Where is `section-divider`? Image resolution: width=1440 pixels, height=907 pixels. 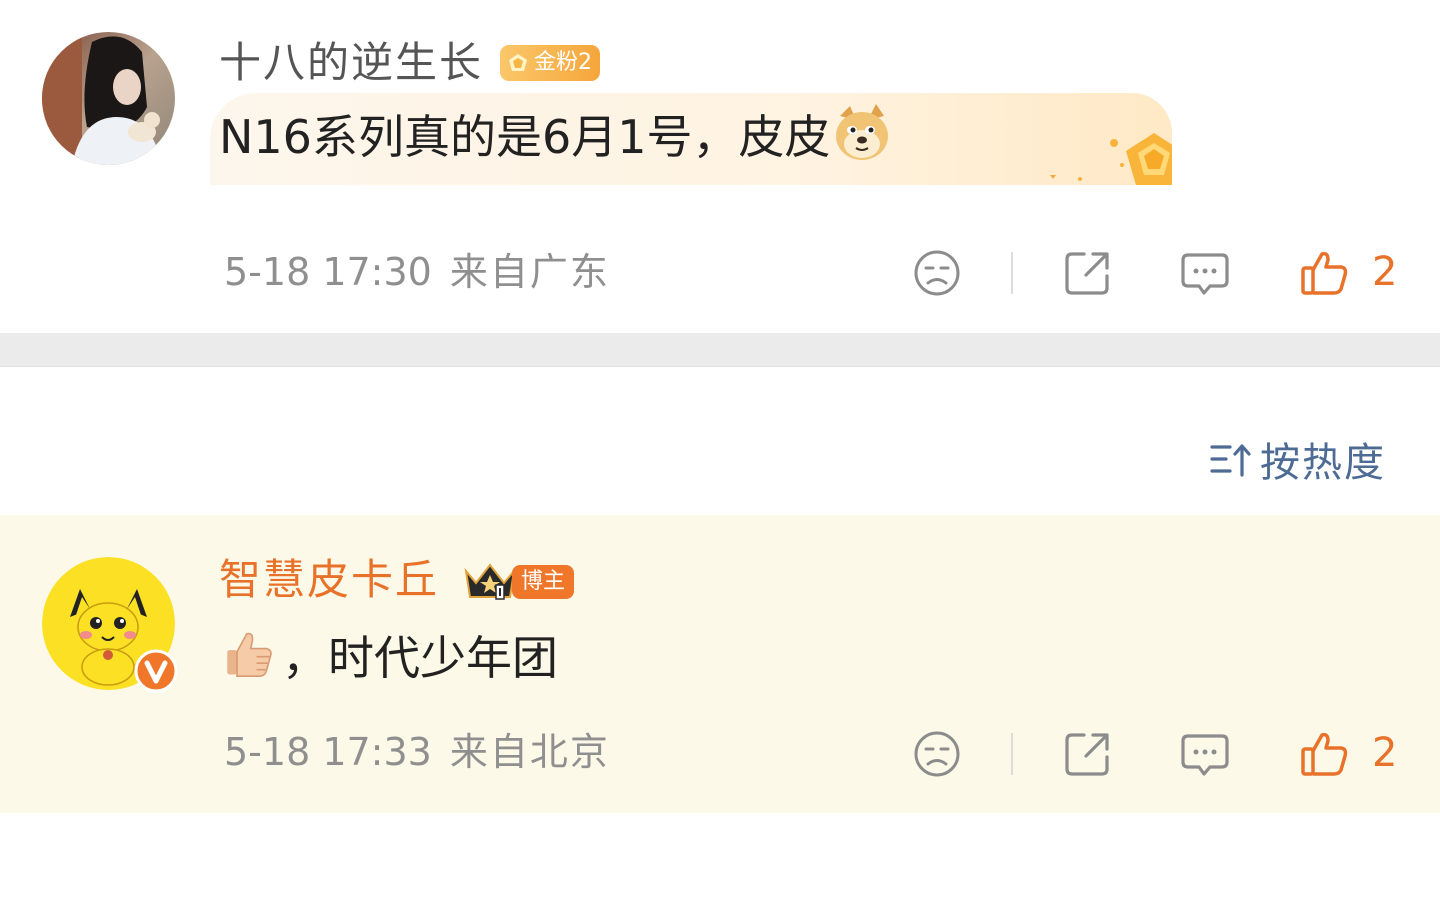 section-divider is located at coordinates (720, 350).